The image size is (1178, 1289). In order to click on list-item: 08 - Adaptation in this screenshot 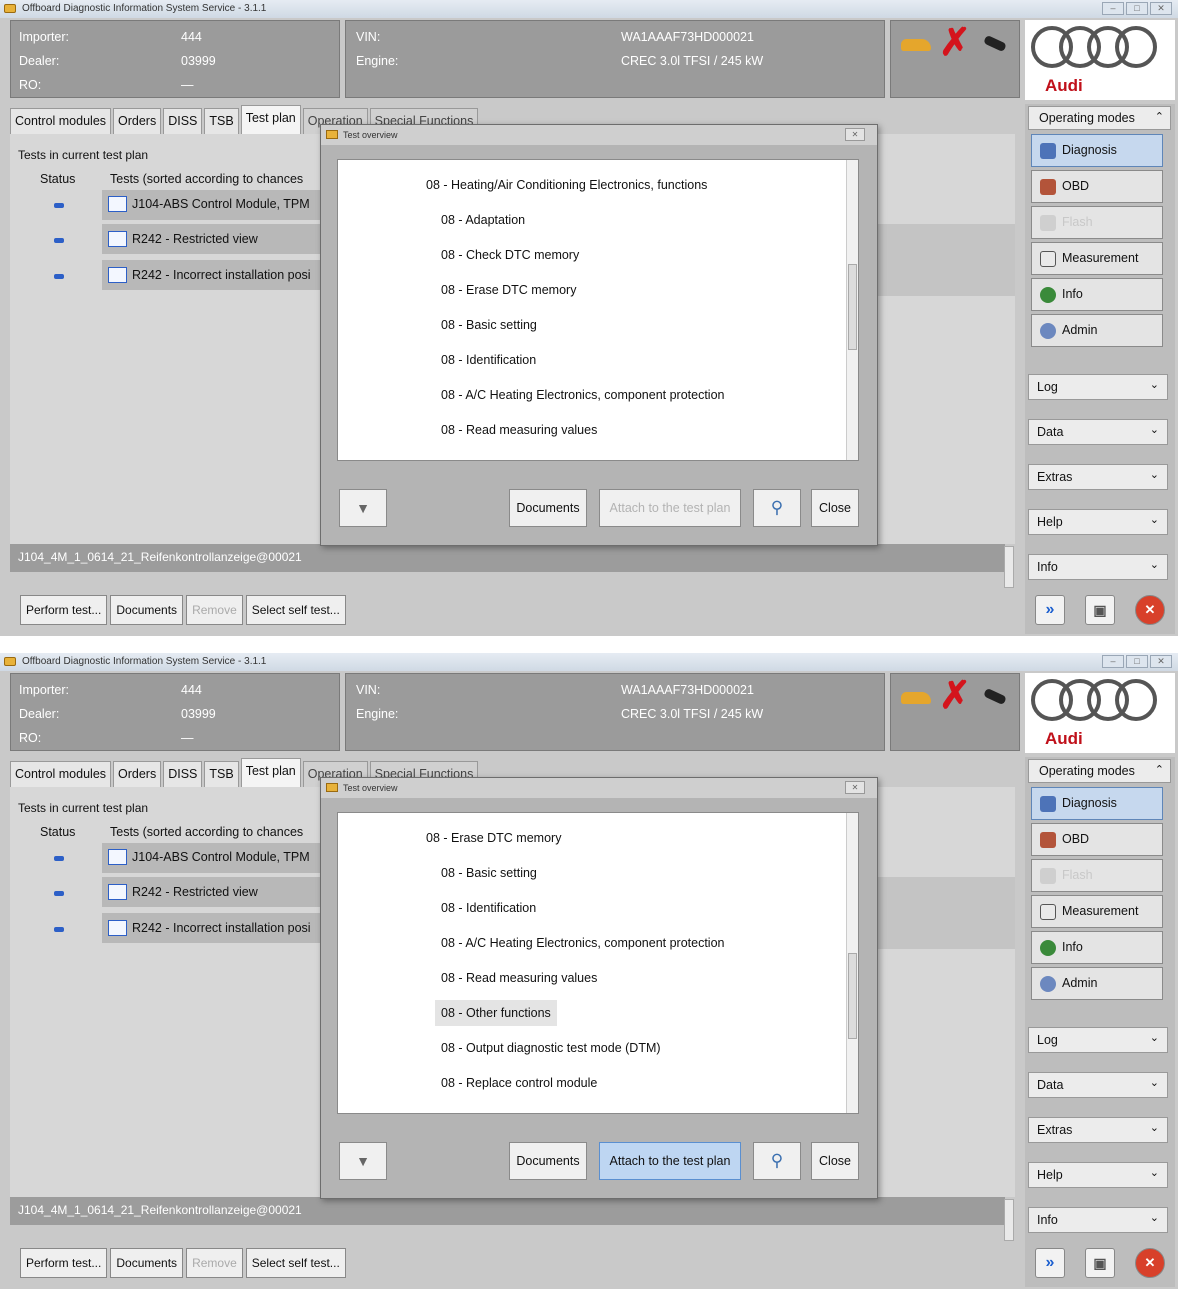, I will do `click(483, 220)`.